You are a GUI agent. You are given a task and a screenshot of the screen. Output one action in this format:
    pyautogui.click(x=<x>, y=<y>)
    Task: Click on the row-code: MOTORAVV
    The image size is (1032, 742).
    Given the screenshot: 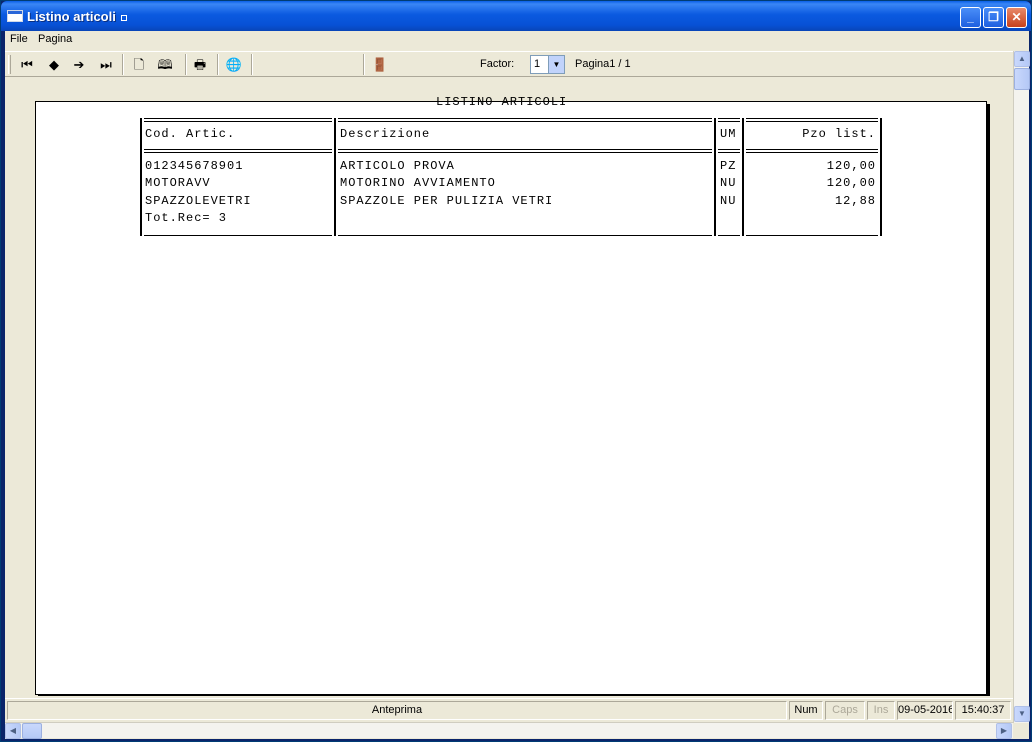 What is the action you would take?
    pyautogui.click(x=178, y=183)
    